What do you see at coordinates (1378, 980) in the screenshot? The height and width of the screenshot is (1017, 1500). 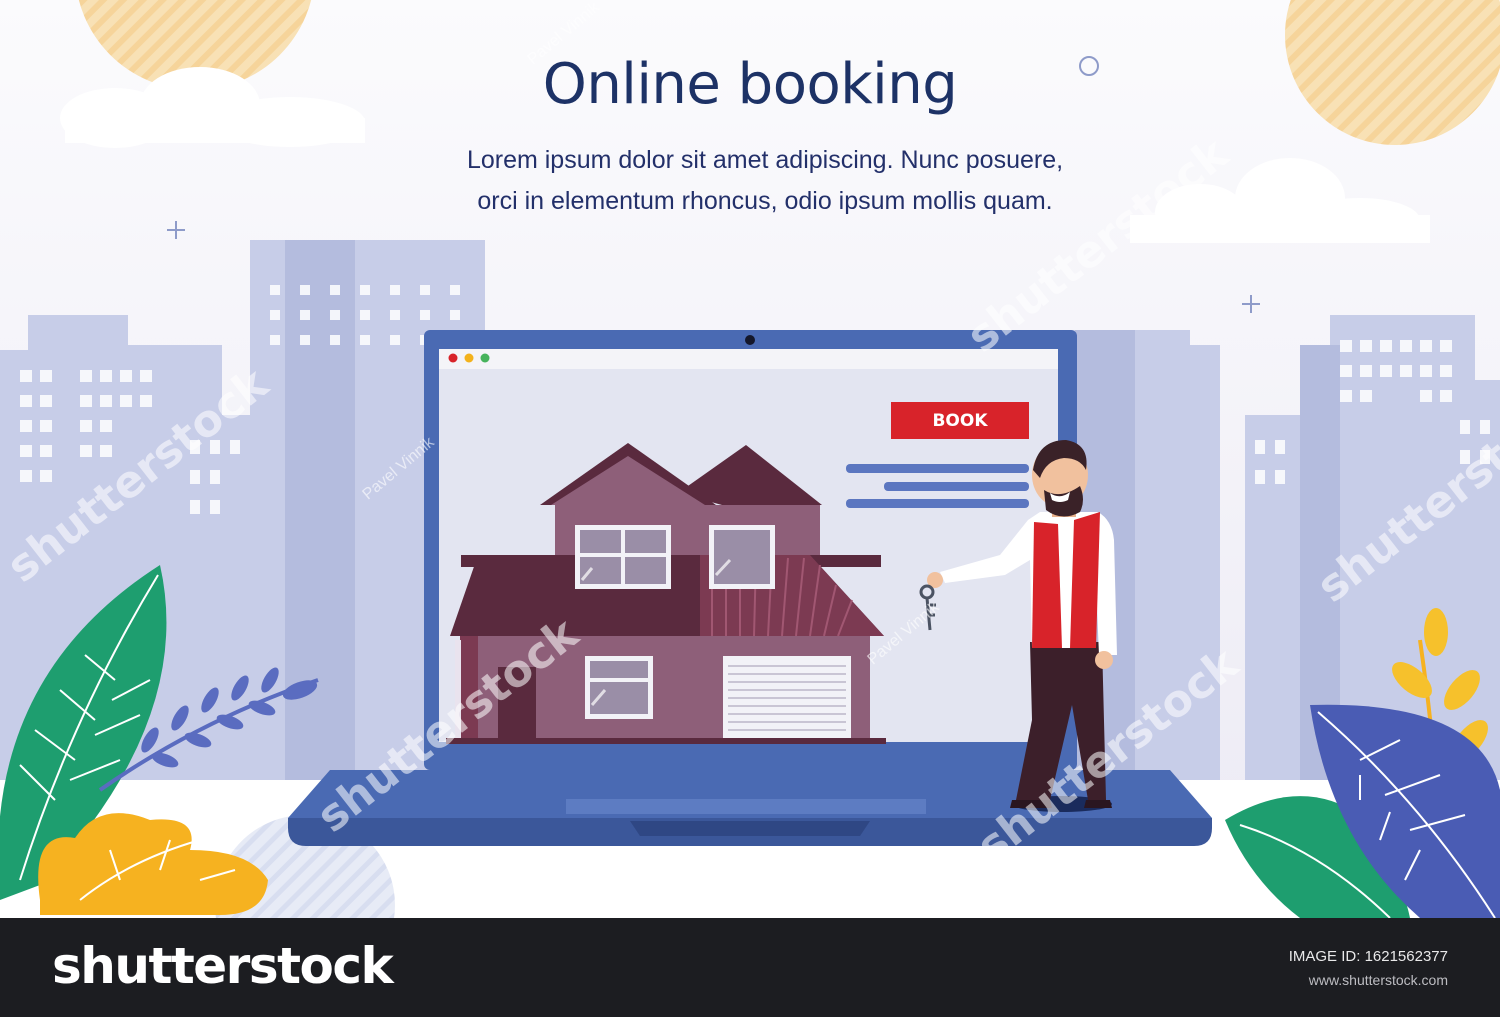 I see `footer-url: www.shutterstock.com` at bounding box center [1378, 980].